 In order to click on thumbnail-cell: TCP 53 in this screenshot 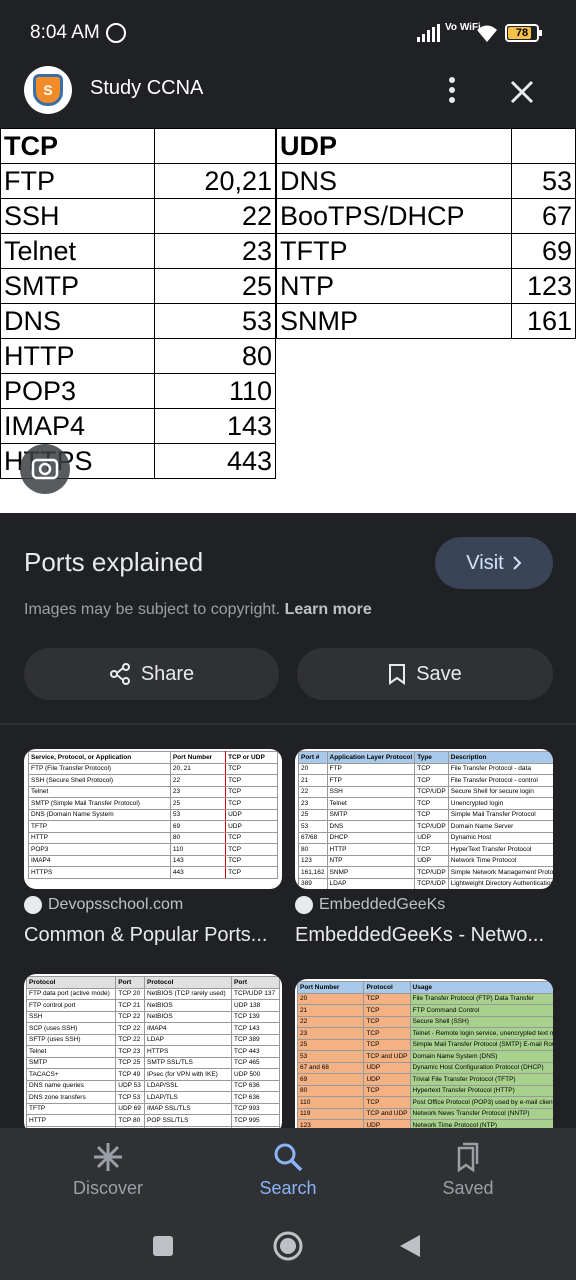, I will do `click(130, 1097)`.